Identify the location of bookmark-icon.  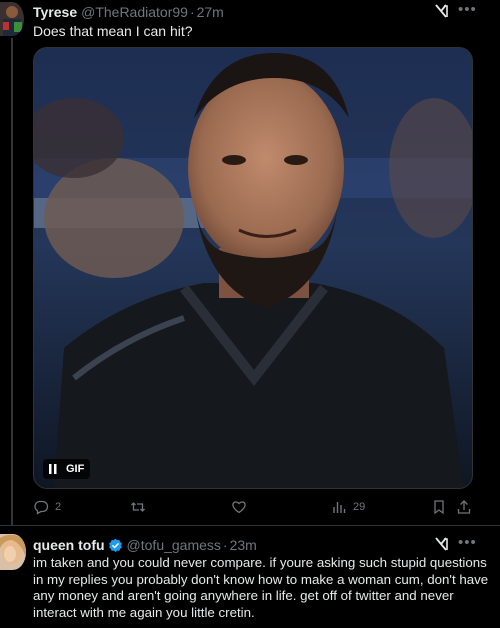
(439, 507).